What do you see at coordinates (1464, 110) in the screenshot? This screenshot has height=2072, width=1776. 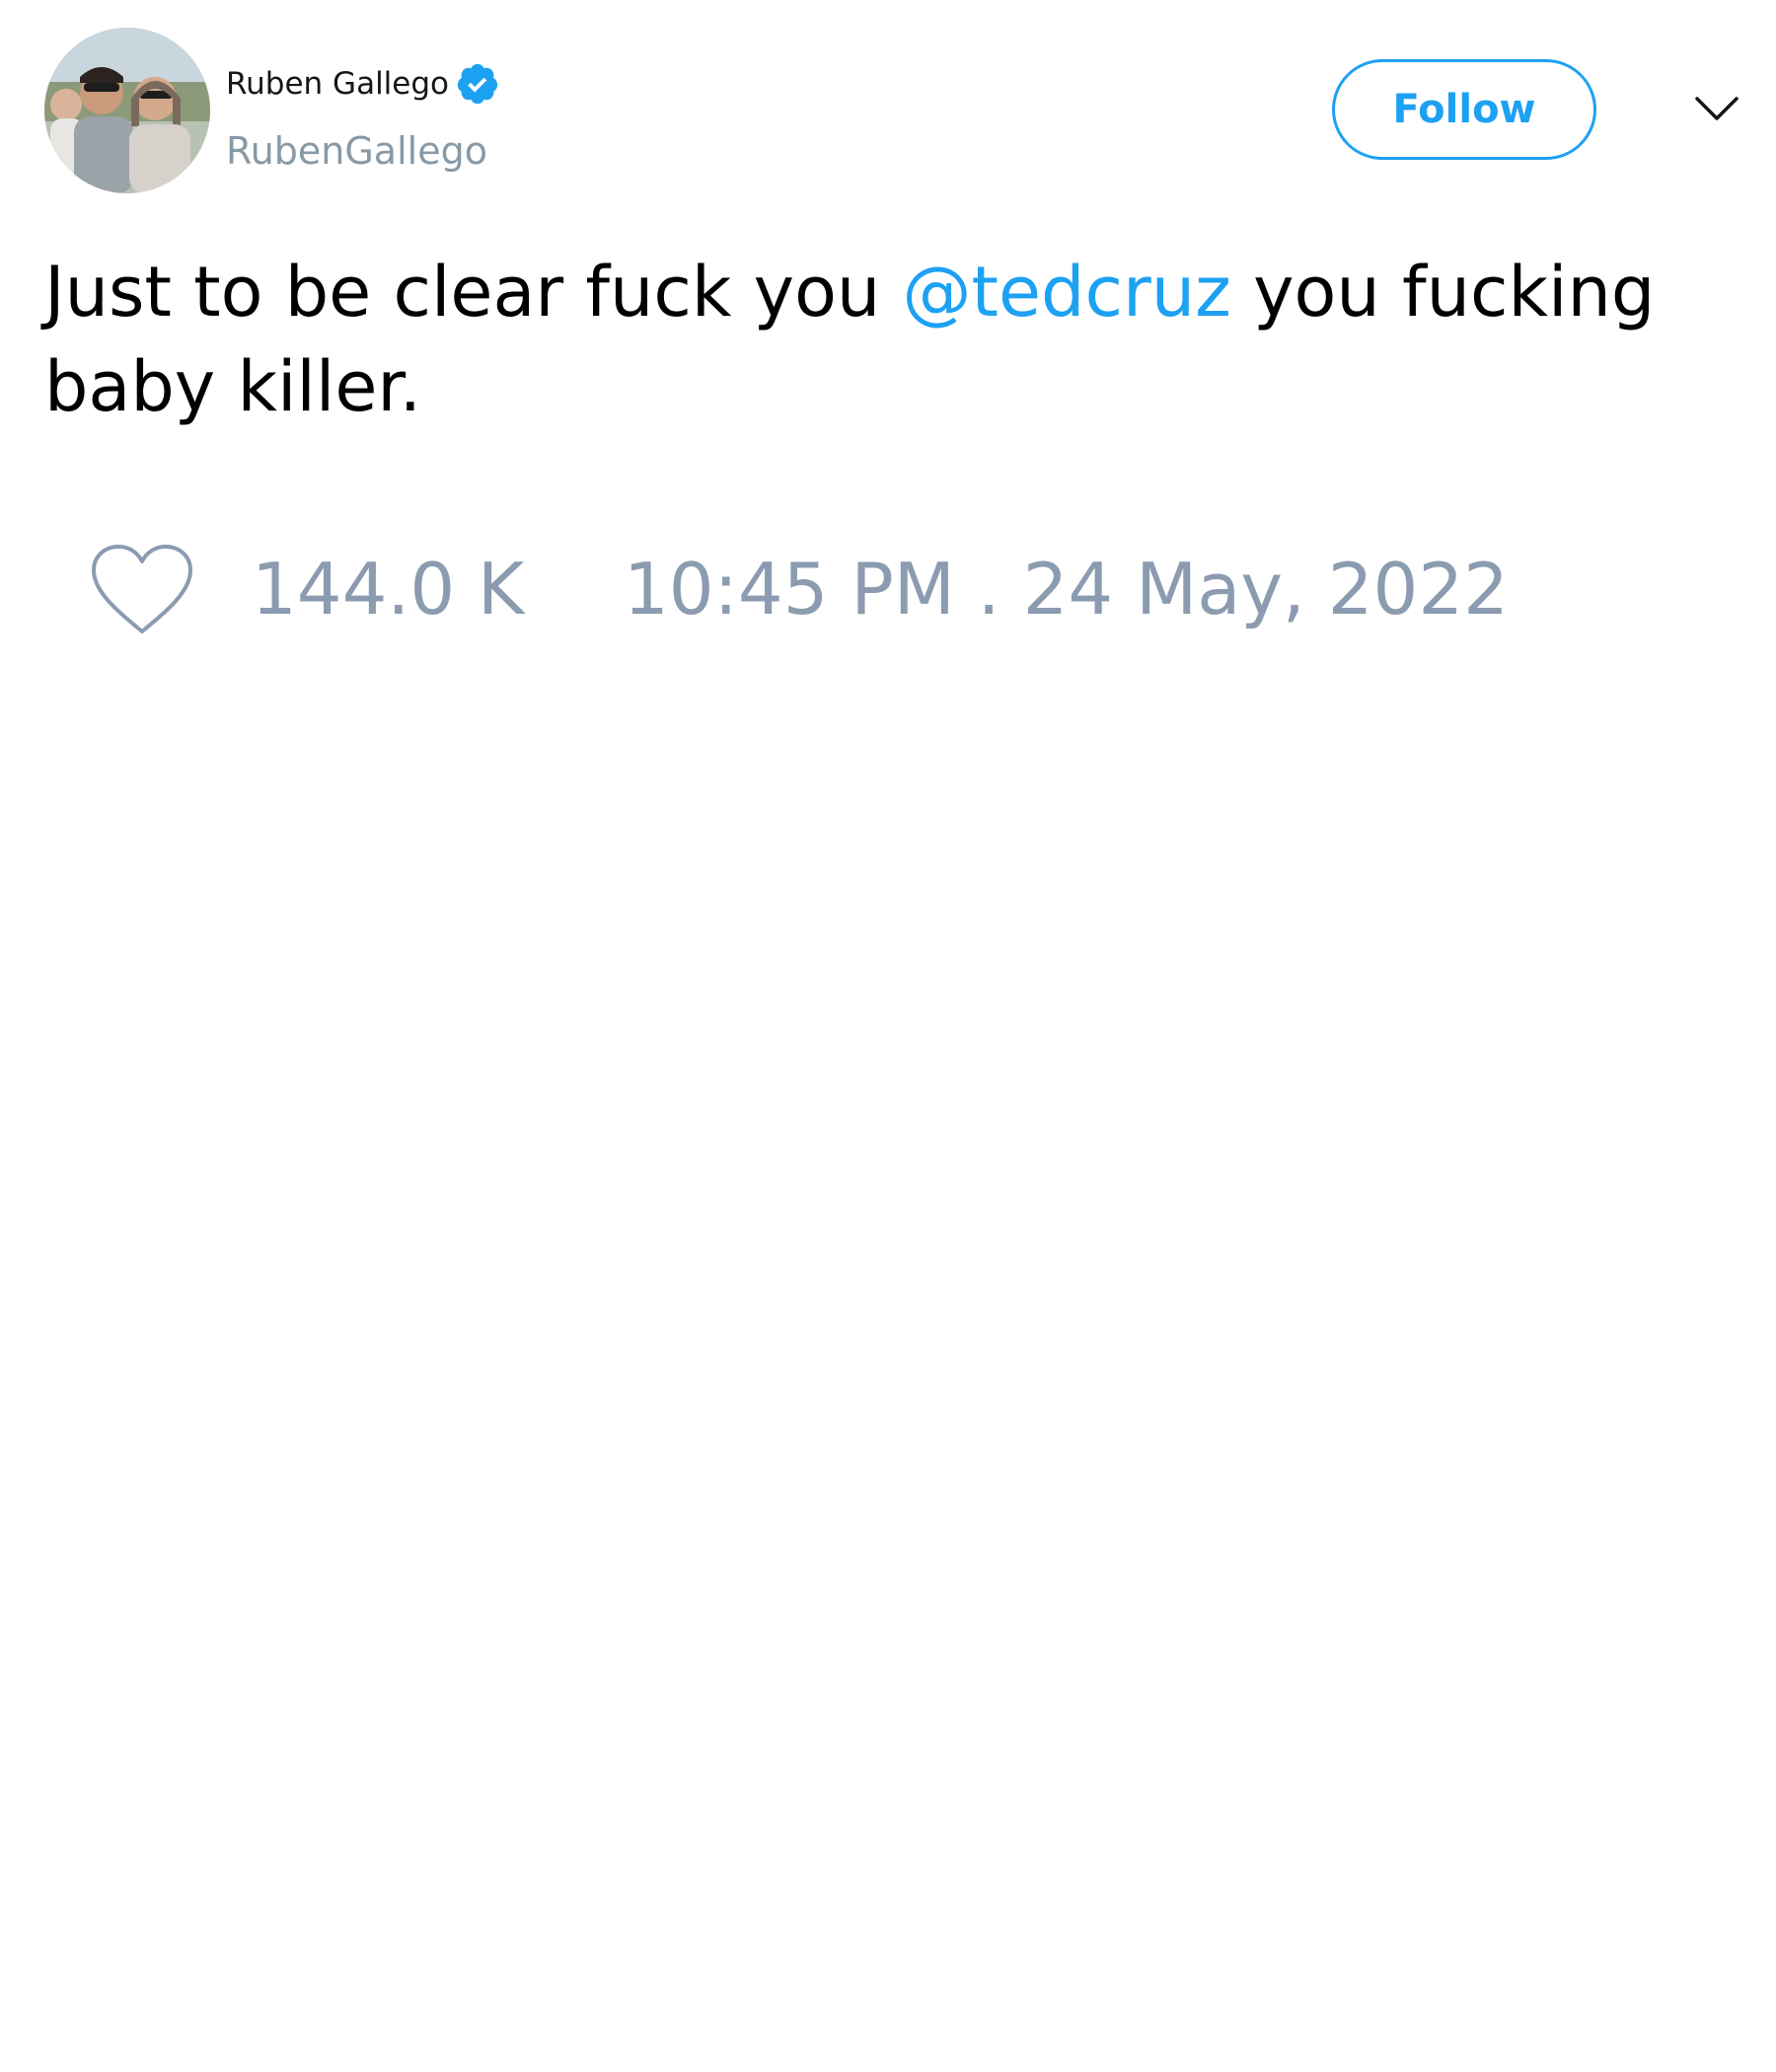 I see `follow-button: Follow` at bounding box center [1464, 110].